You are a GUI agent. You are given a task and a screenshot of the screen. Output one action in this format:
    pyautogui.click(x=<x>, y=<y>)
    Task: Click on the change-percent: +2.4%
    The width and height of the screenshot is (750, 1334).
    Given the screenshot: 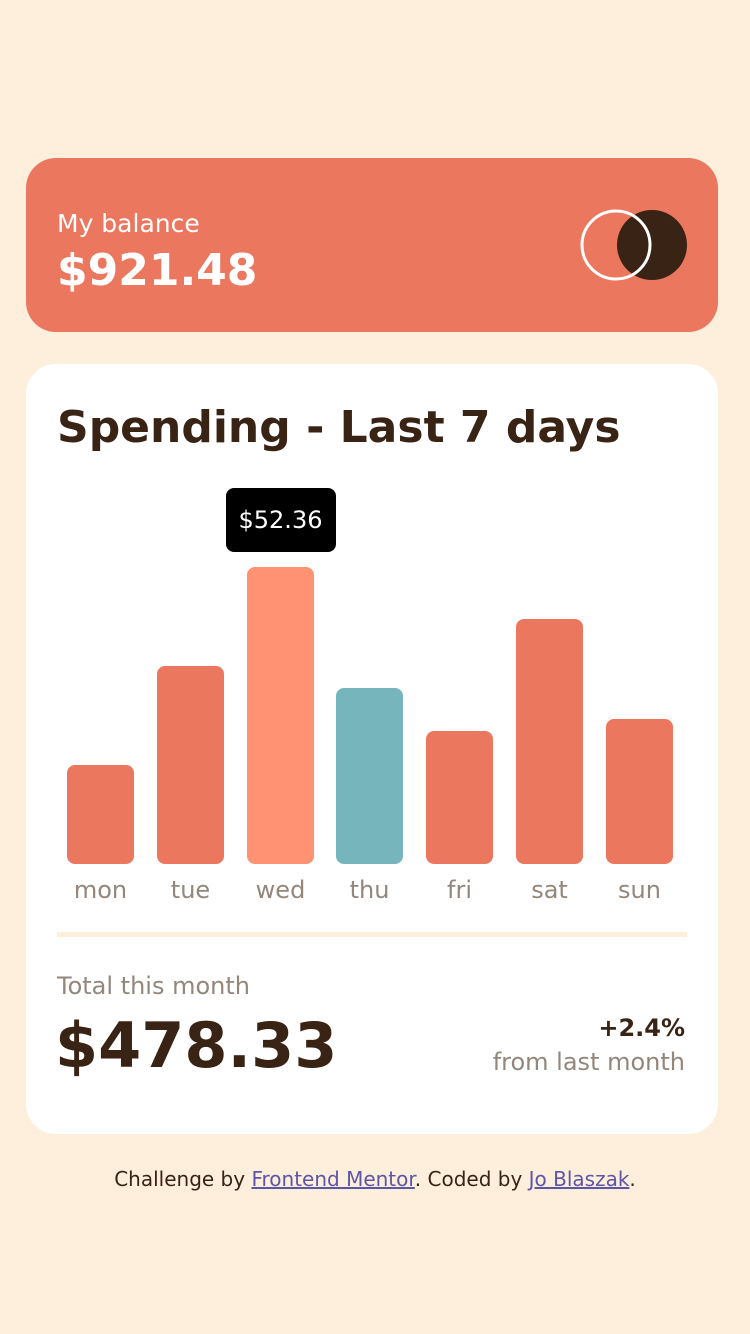 What is the action you would take?
    pyautogui.click(x=641, y=1028)
    